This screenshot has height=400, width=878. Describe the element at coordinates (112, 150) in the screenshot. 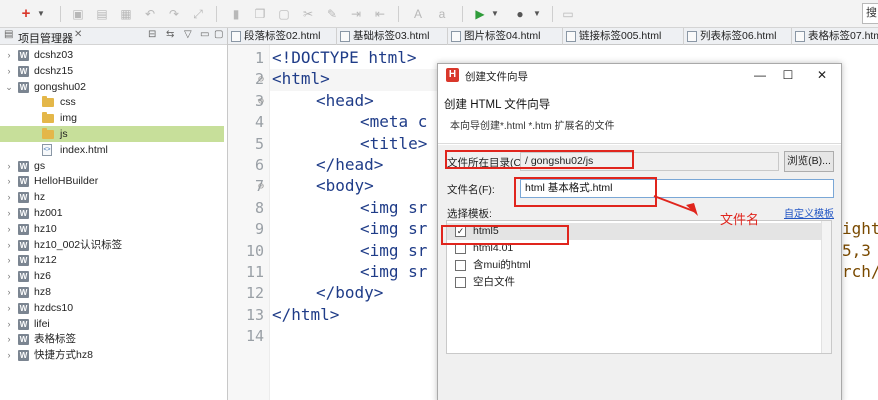

I see `tree-item: <> index.html` at that location.